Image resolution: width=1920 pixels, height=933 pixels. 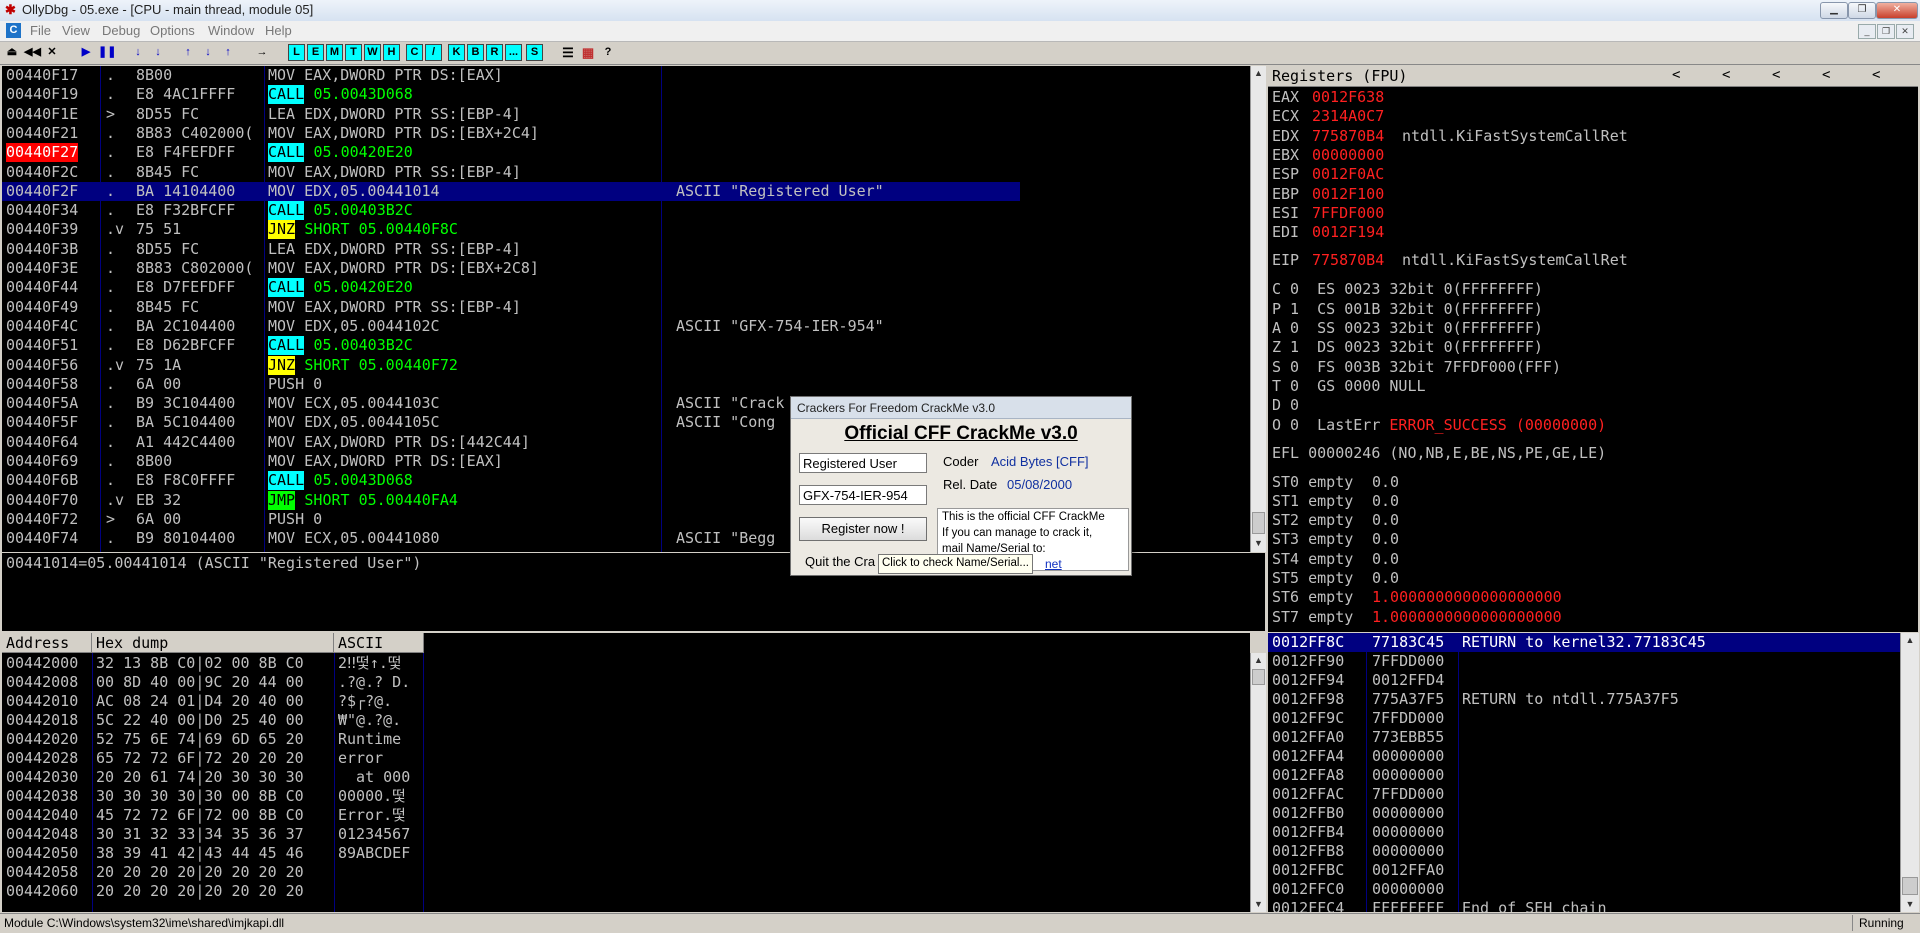 What do you see at coordinates (228, 52) in the screenshot?
I see `execute-till-return-icon: ↑` at bounding box center [228, 52].